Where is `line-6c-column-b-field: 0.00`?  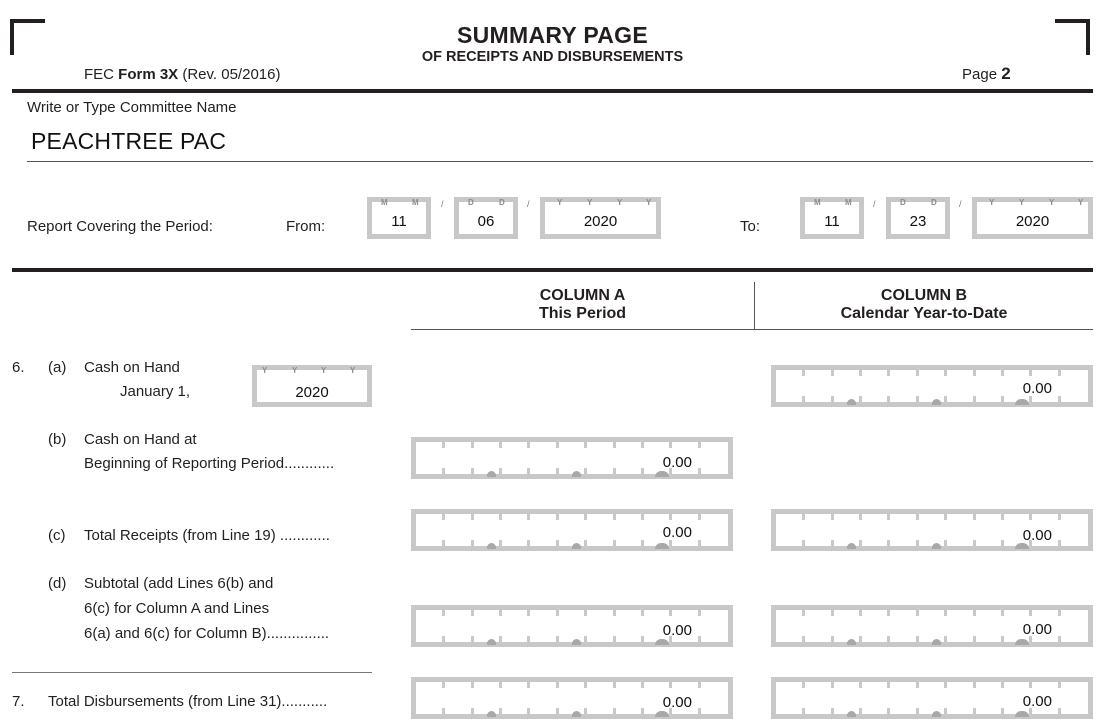 line-6c-column-b-field: 0.00 is located at coordinates (932, 530).